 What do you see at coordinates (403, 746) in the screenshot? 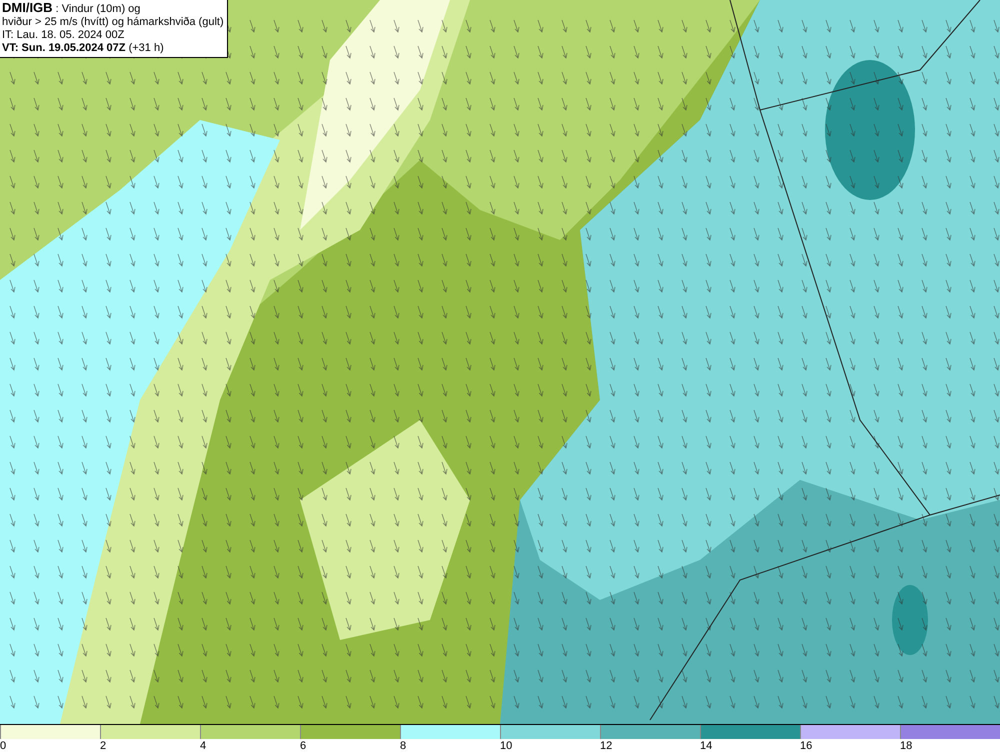
I see `legend-label: 8` at bounding box center [403, 746].